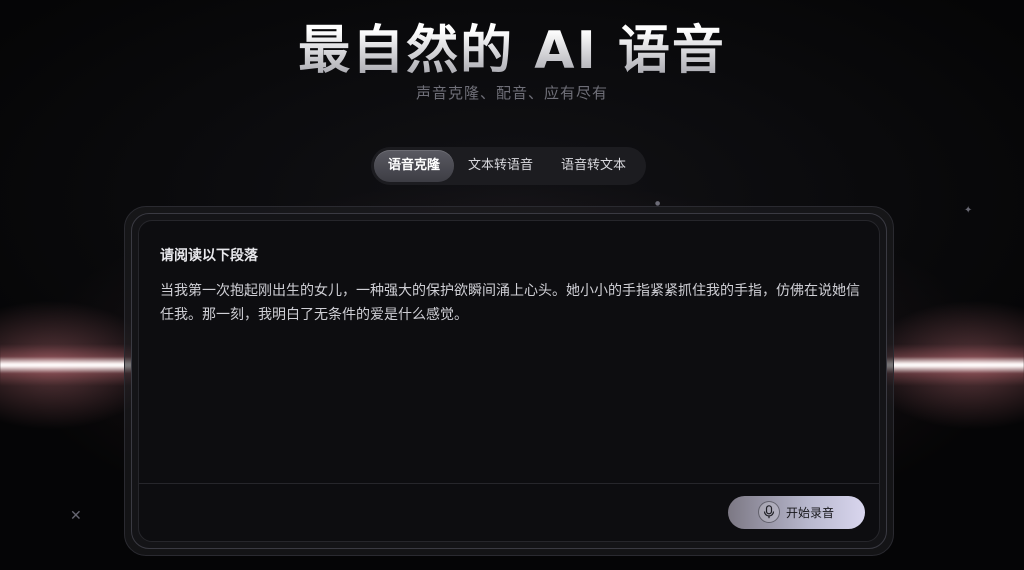 This screenshot has width=1024, height=570. I want to click on tab-speech-to-text: 语音转文本, so click(593, 166).